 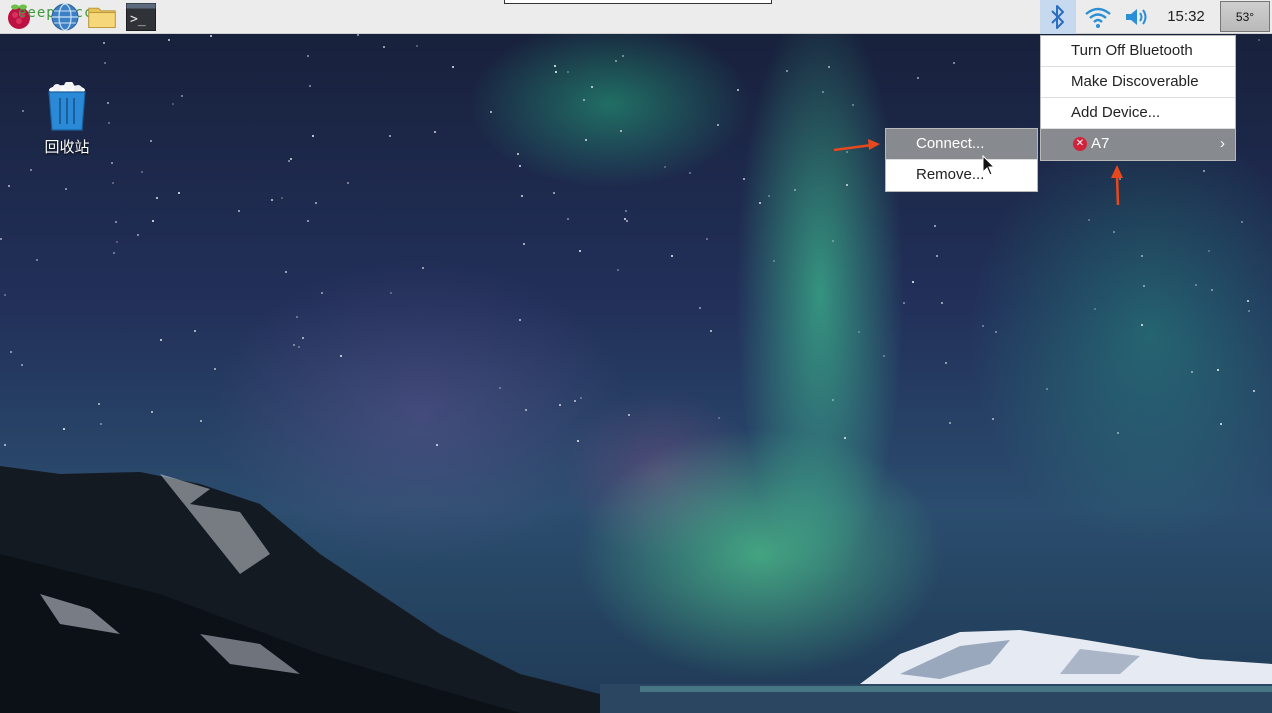 I want to click on menu-item-label: Make Discoverable, so click(x=1135, y=81).